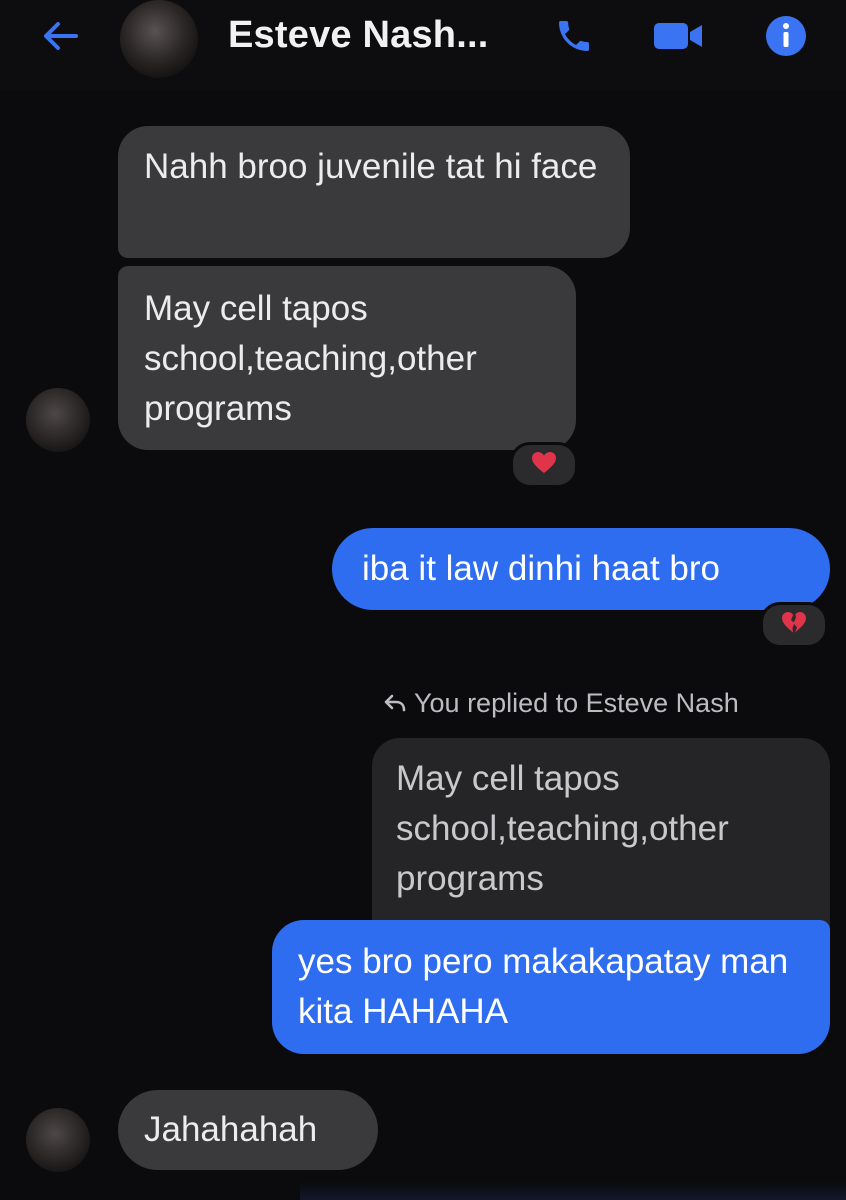  I want to click on back-button, so click(60, 38).